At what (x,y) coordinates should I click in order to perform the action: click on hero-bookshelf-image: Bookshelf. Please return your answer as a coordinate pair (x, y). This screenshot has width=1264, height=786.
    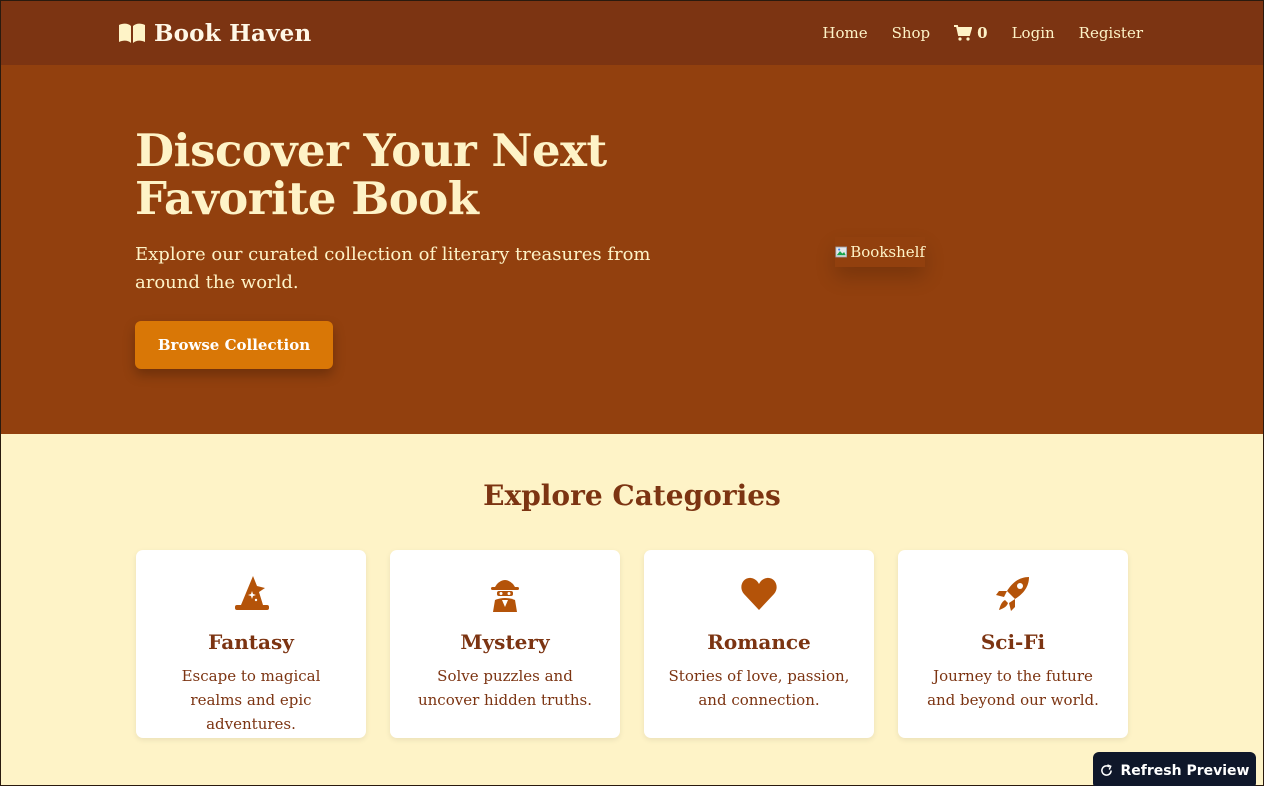
    Looking at the image, I should click on (880, 252).